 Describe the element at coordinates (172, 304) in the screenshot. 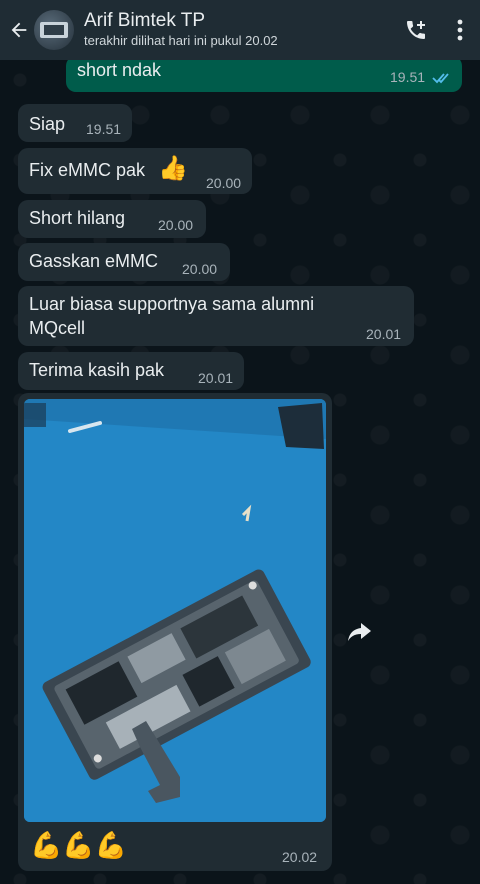

I see `message-text-line-1: Luar biasa supportnya sama alumni` at that location.